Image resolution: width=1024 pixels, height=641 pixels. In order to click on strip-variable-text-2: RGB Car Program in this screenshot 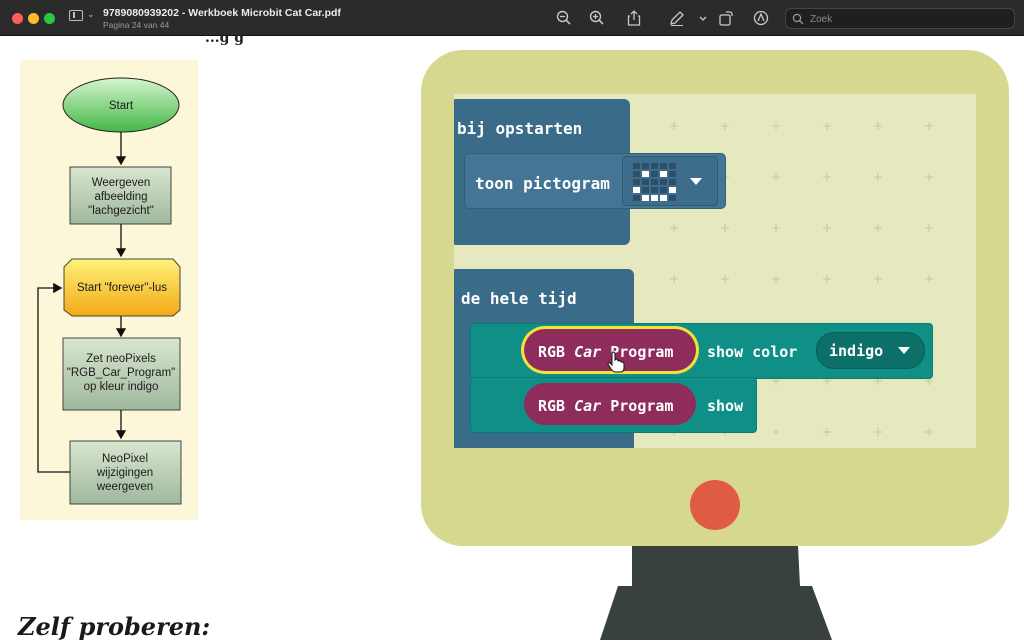, I will do `click(606, 406)`.